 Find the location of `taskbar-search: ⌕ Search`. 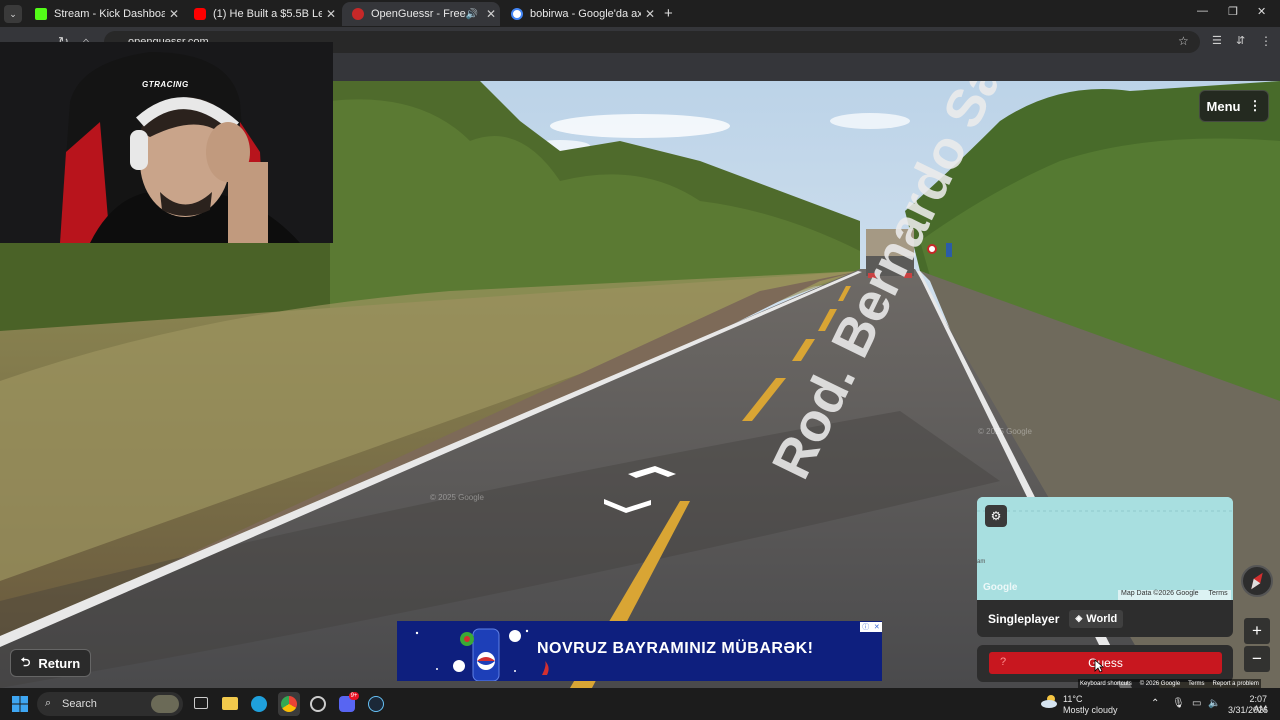

taskbar-search: ⌕ Search is located at coordinates (110, 704).